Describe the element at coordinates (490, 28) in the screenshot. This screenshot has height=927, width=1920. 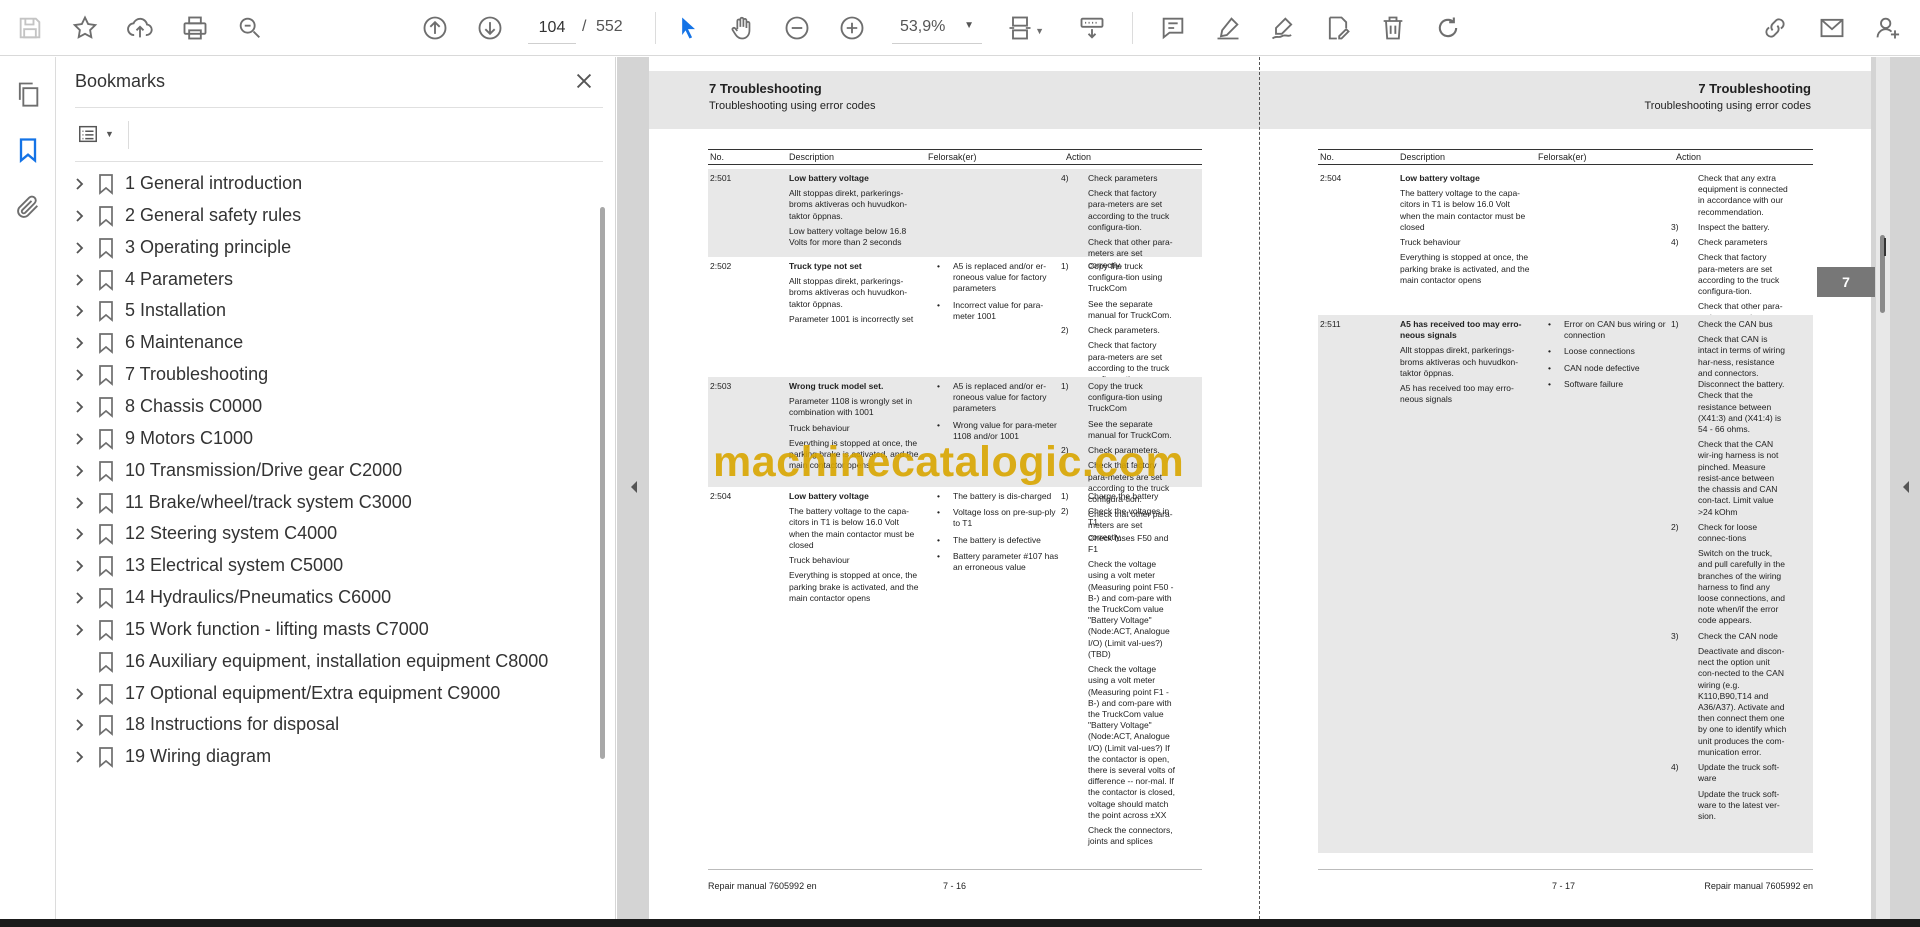
I see `arrow-down-icon` at that location.